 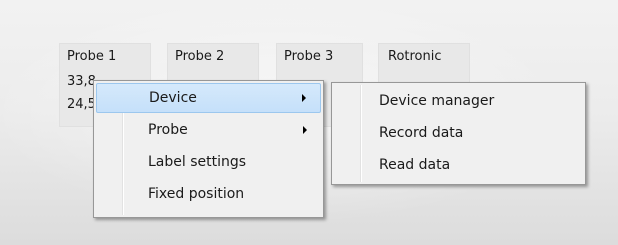 What do you see at coordinates (81, 81) in the screenshot?
I see `probe-reading-1: 33,8` at bounding box center [81, 81].